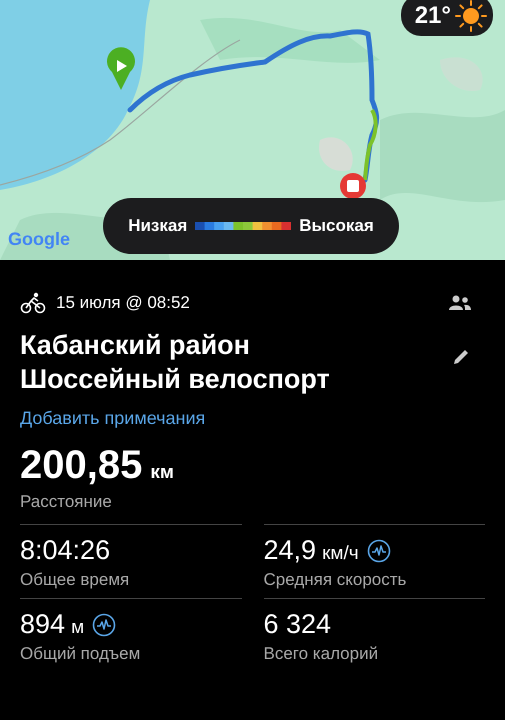  What do you see at coordinates (298, 624) in the screenshot?
I see `stat-value: 6 324` at bounding box center [298, 624].